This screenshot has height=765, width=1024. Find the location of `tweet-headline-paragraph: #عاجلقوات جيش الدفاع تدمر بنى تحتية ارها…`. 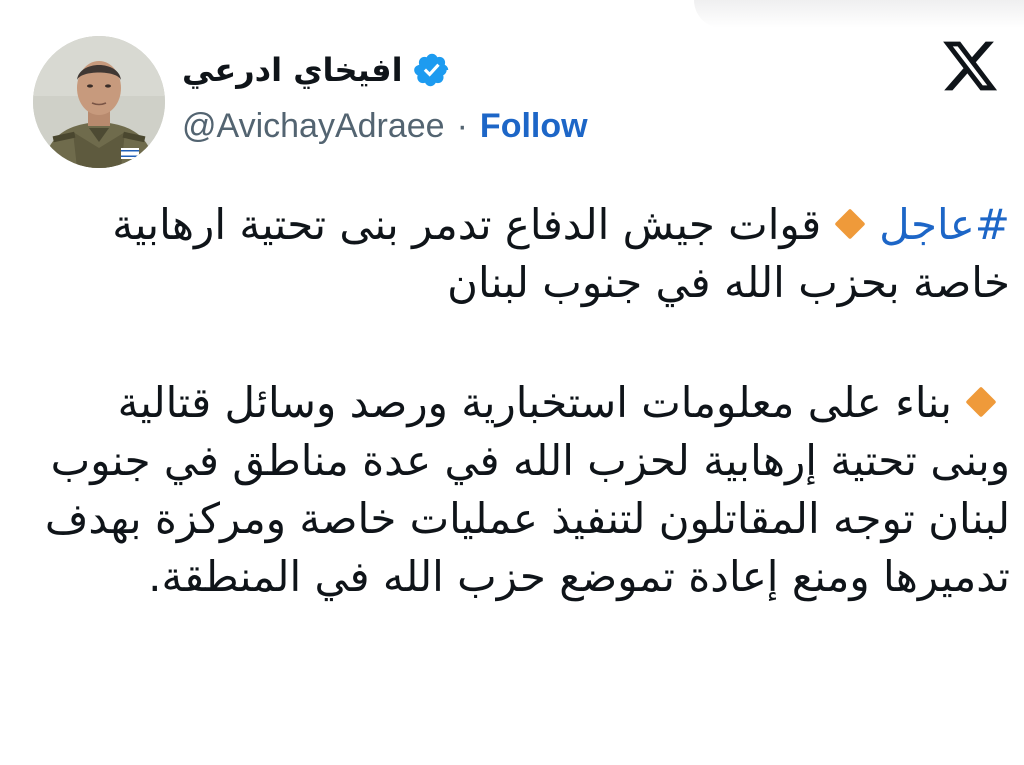

tweet-headline-paragraph: #عاجلقوات جيش الدفاع تدمر بنى تحتية ارها… is located at coordinates (520, 254).